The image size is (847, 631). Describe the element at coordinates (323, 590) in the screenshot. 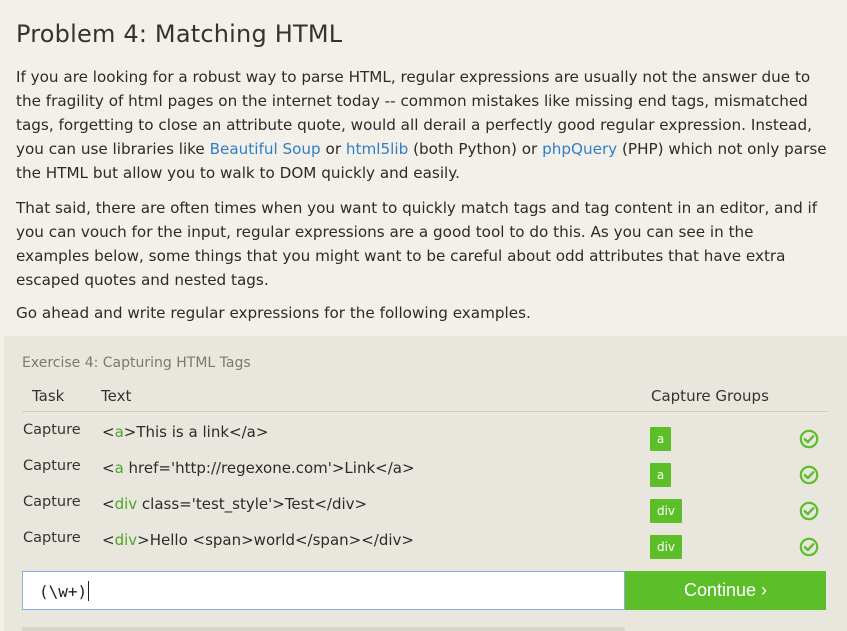

I see `regex-input: (\w+)` at that location.